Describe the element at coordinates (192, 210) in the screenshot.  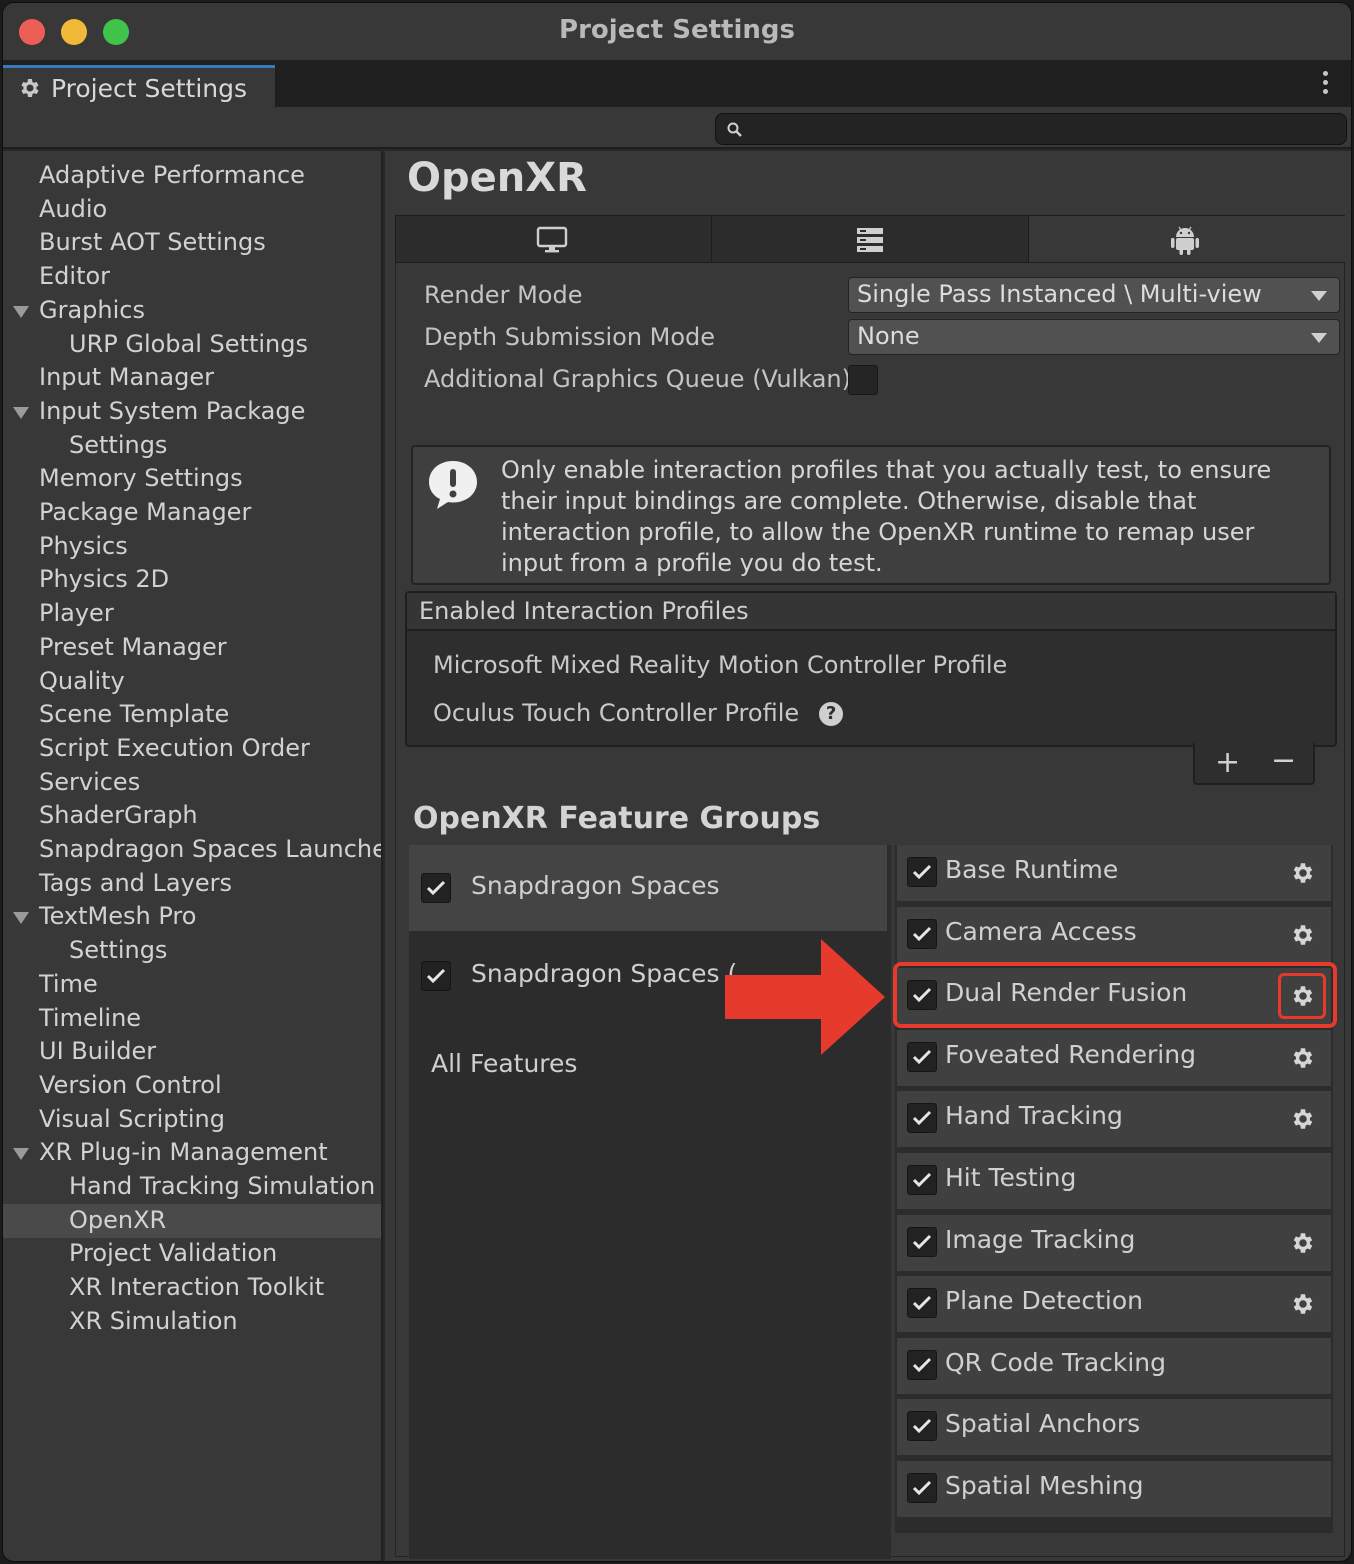
I see `sidebar-item: Audio` at that location.